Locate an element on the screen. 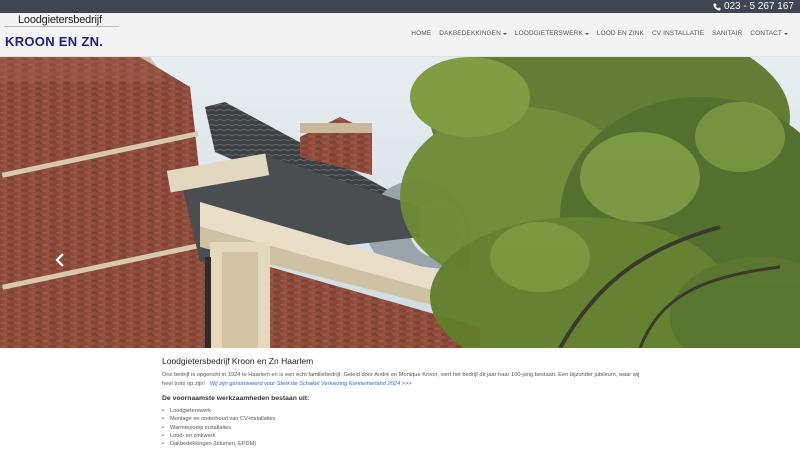 The height and width of the screenshot is (450, 800). carousel-prev-button is located at coordinates (60, 260).